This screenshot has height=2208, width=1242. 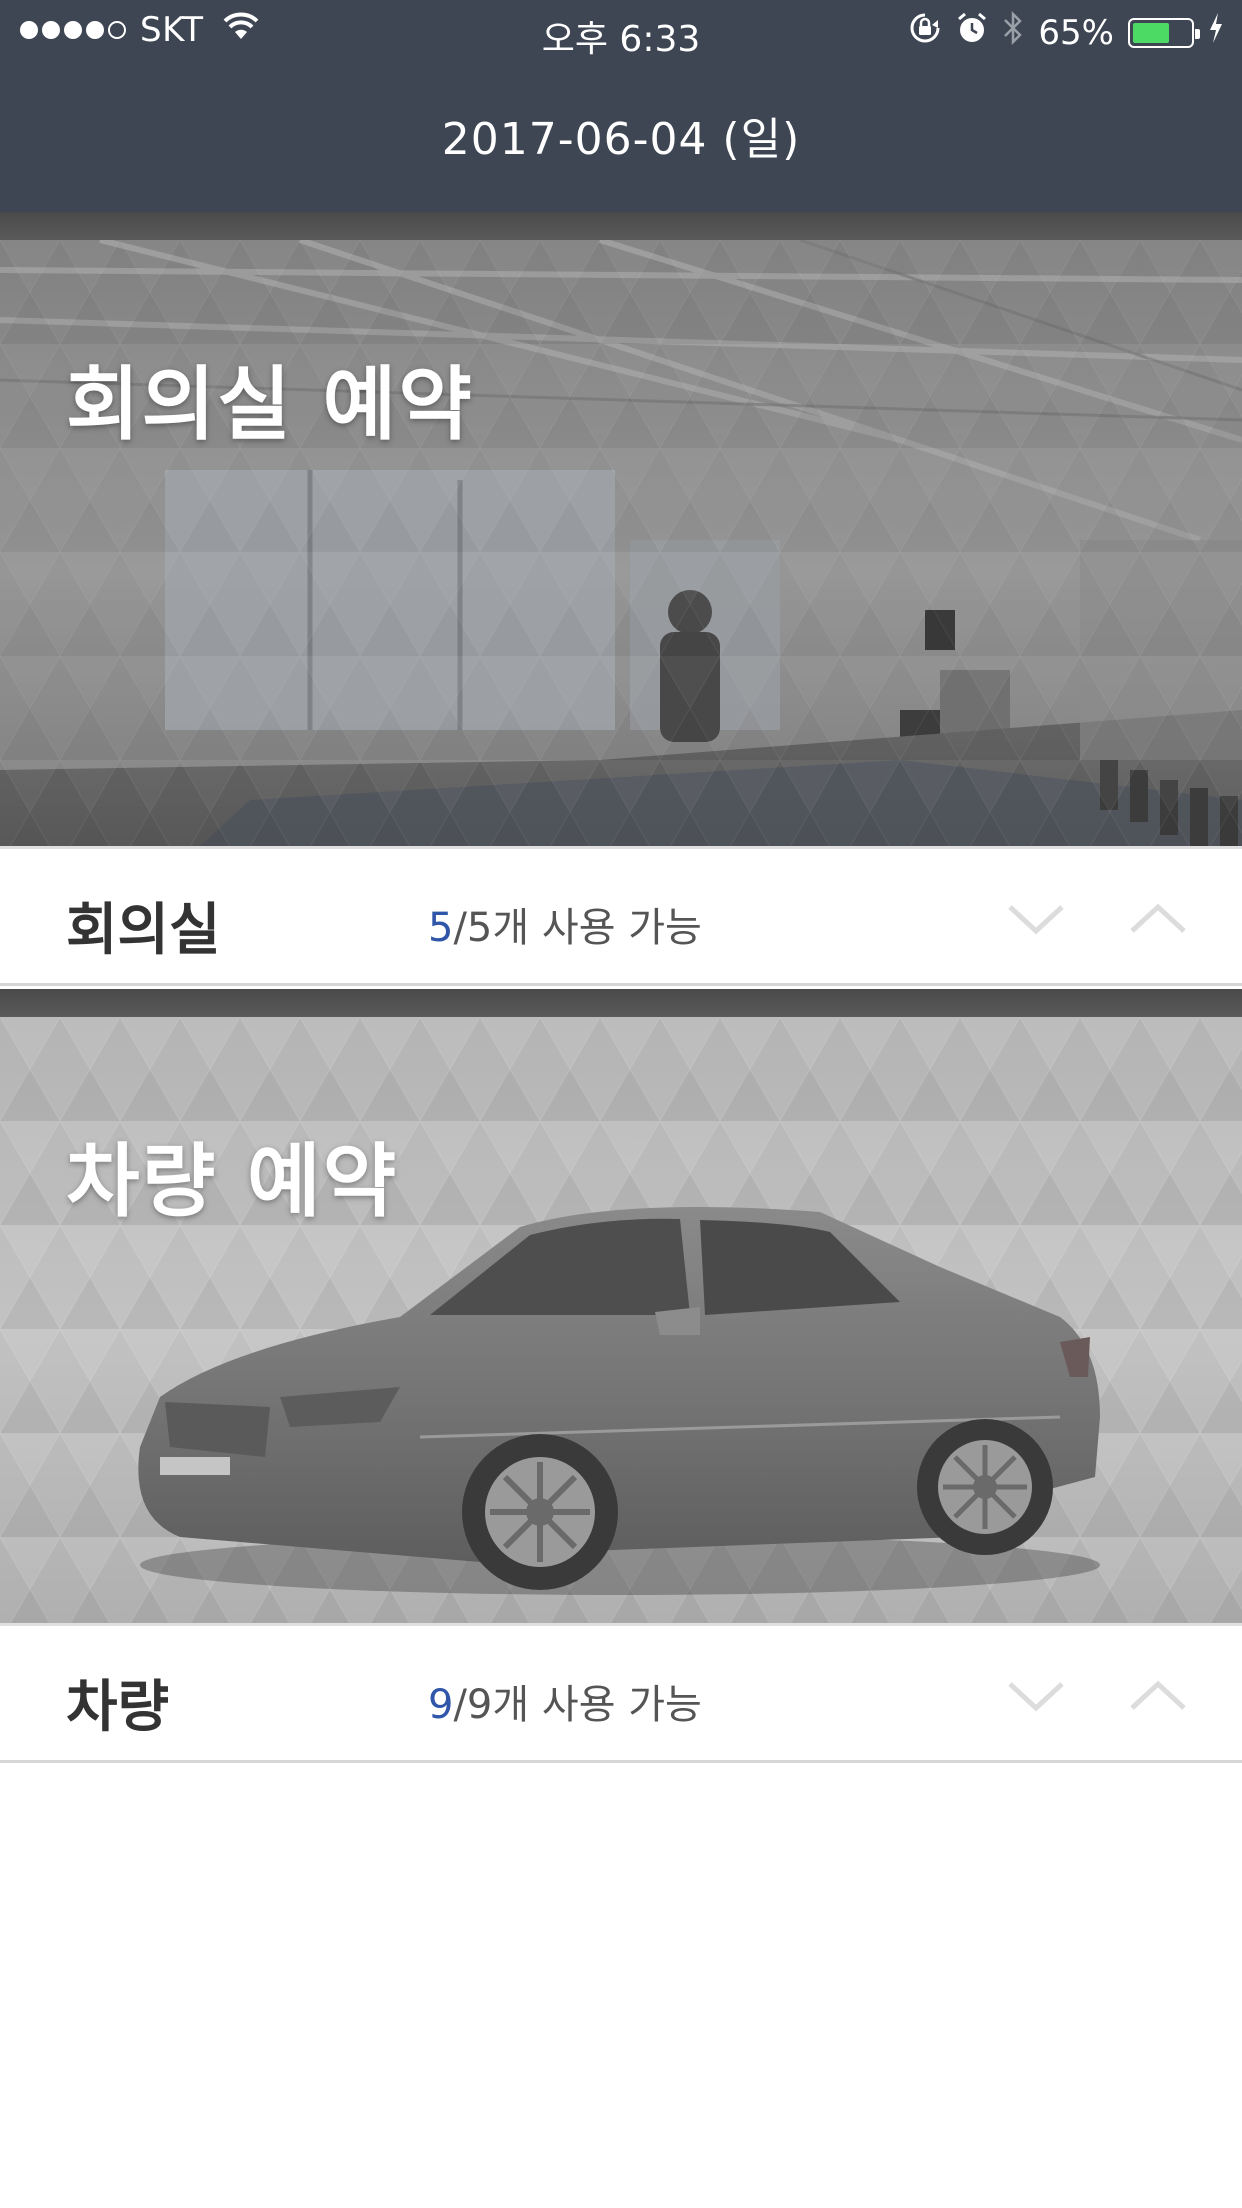 I want to click on vehicle-label: 차량, so click(x=118, y=1707).